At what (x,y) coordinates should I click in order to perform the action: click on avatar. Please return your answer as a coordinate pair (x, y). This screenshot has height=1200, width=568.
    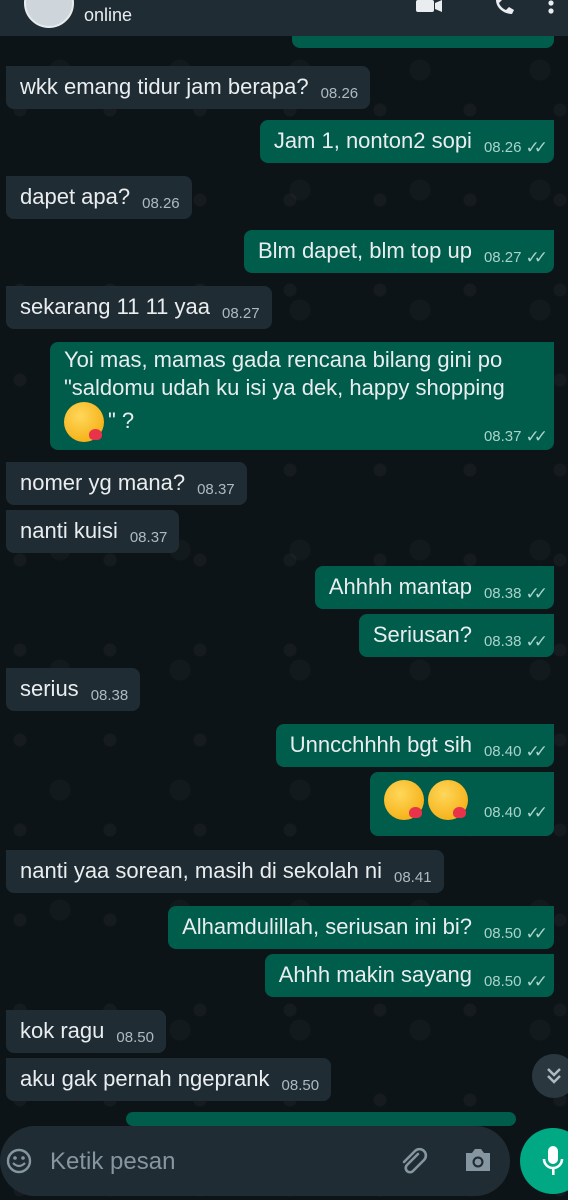
    Looking at the image, I should click on (49, 14).